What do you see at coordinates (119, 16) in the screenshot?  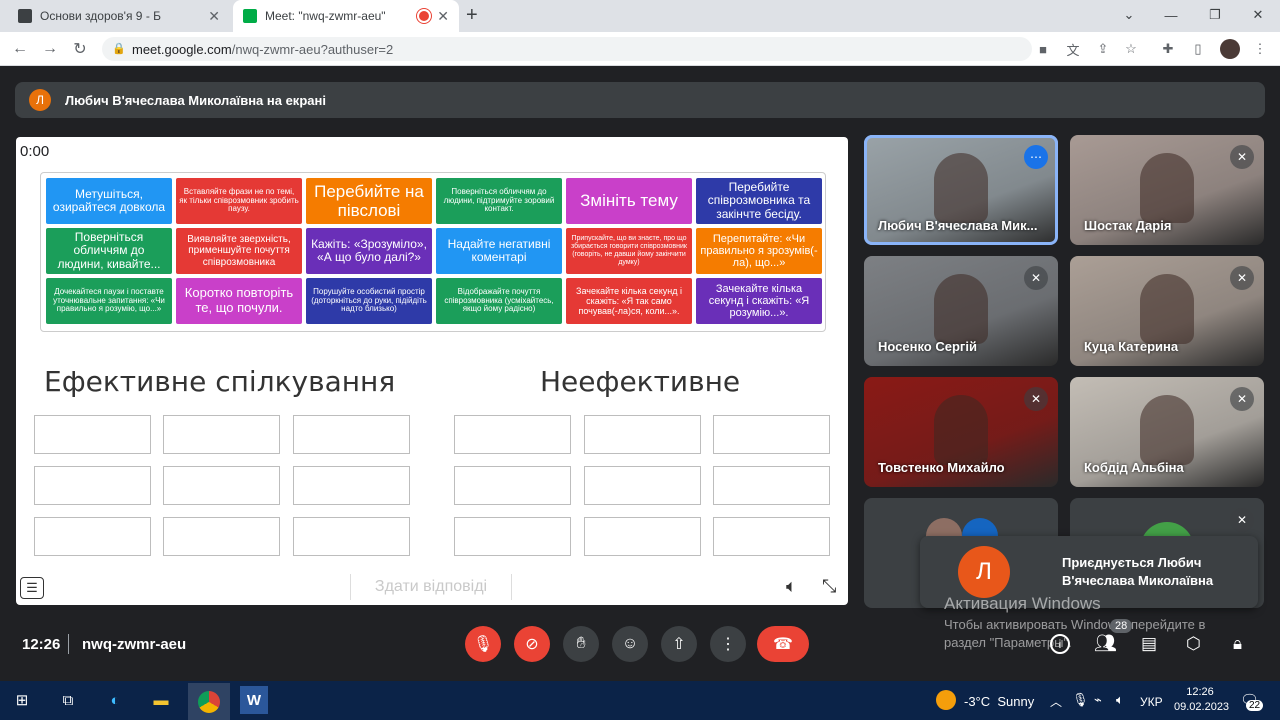 I see `tab-health: Основи здоров'я 9 - Б ✕` at bounding box center [119, 16].